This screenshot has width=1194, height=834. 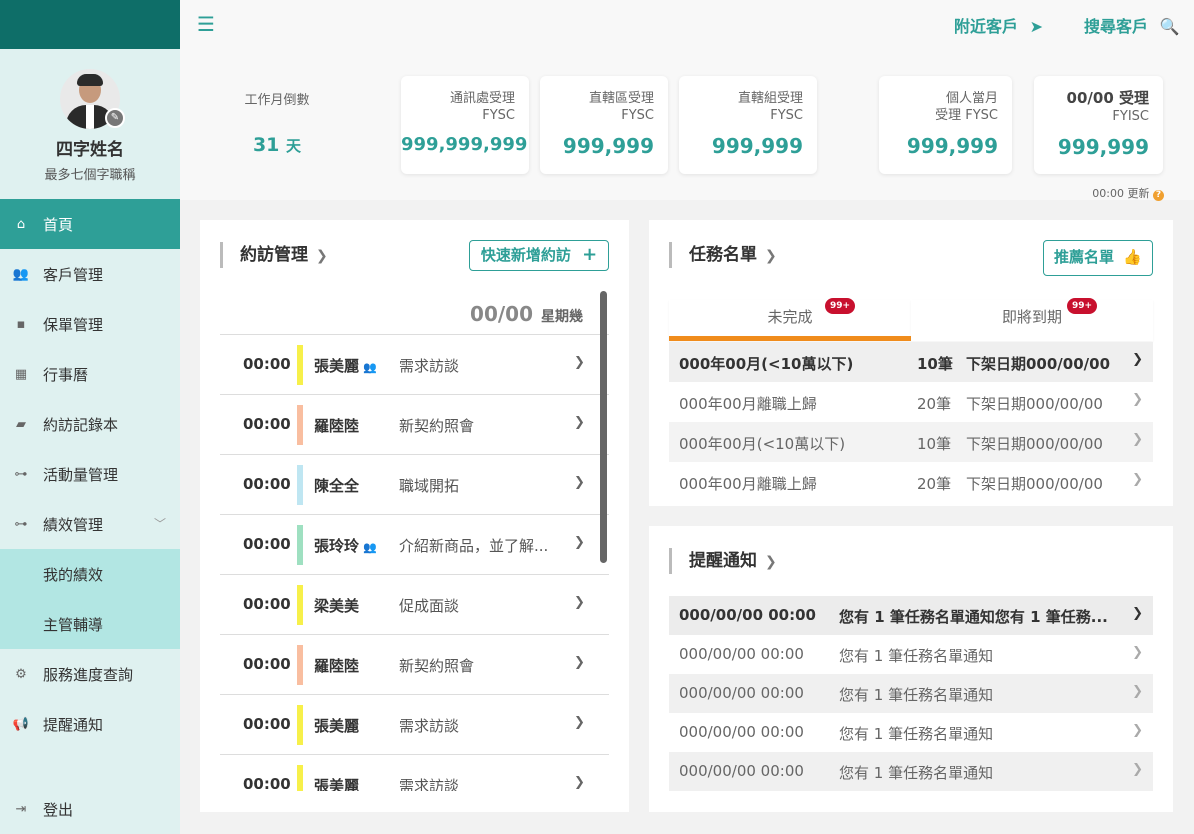 What do you see at coordinates (90, 374) in the screenshot?
I see `sidebar-item-calendar: ▦ 行事曆` at bounding box center [90, 374].